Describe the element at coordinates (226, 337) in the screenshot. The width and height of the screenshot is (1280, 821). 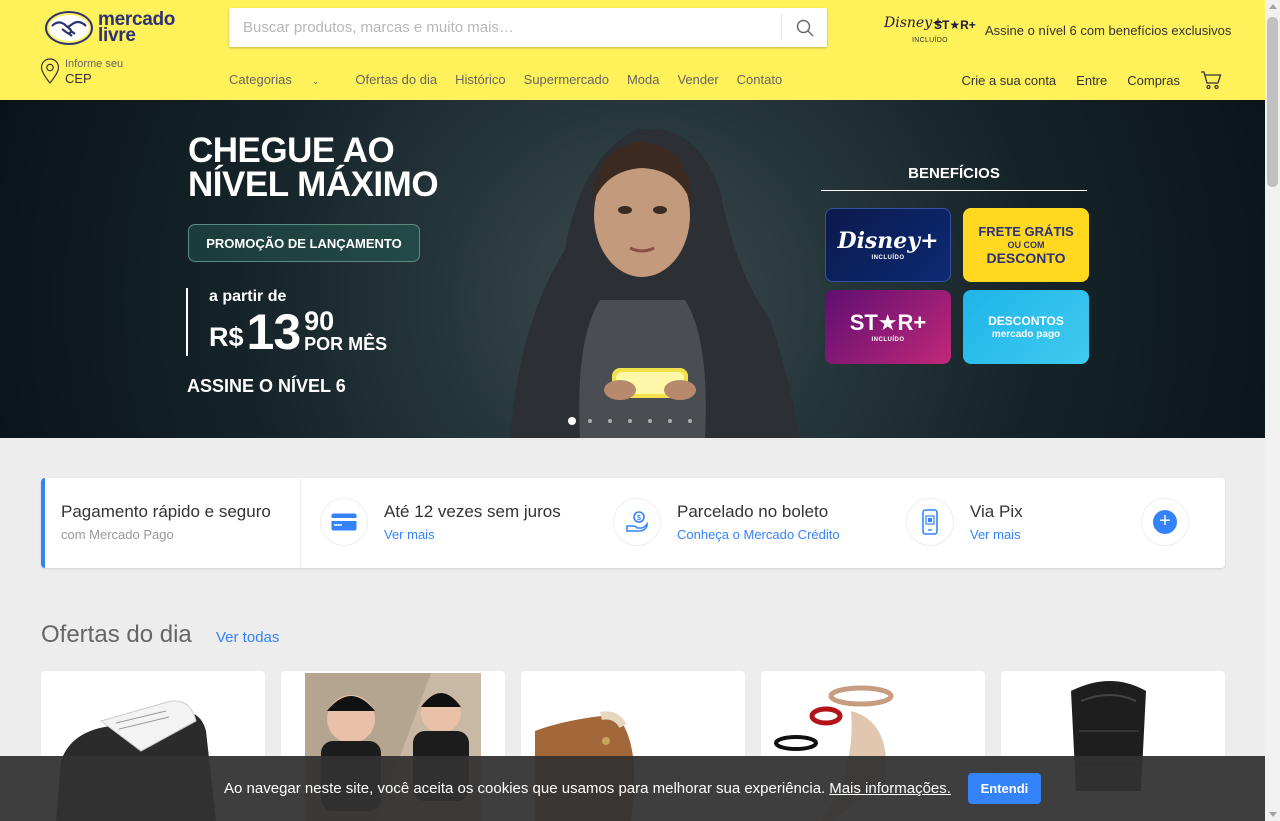
I see `price-currency: R$` at that location.